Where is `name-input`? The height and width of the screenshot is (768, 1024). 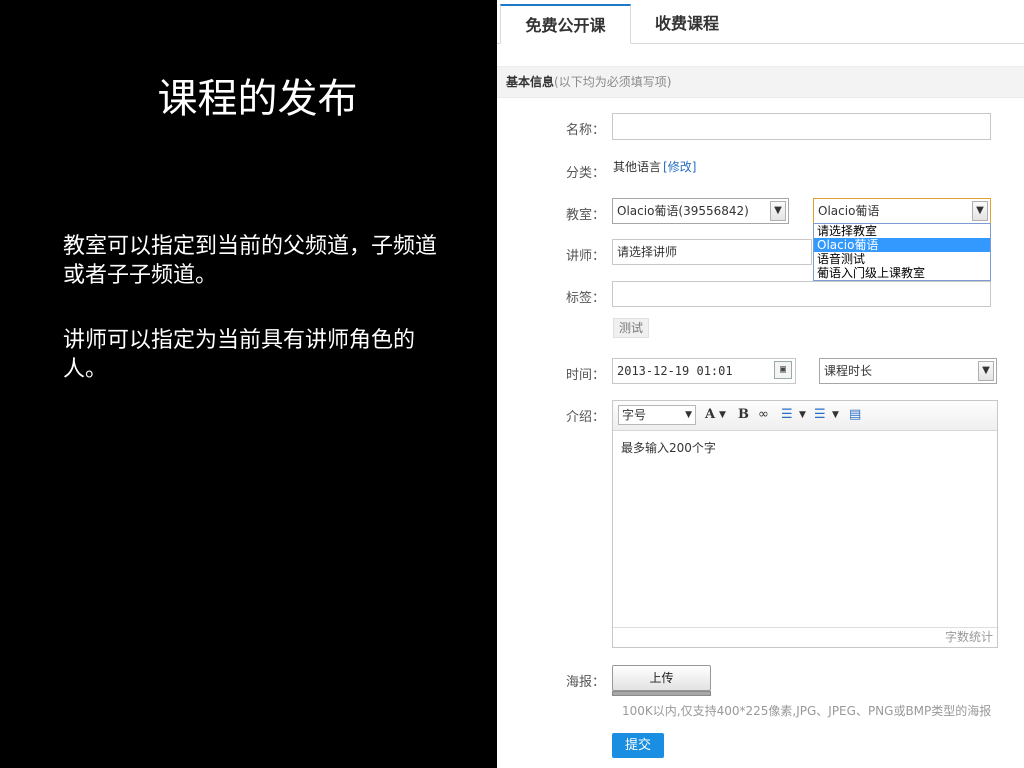
name-input is located at coordinates (801, 126).